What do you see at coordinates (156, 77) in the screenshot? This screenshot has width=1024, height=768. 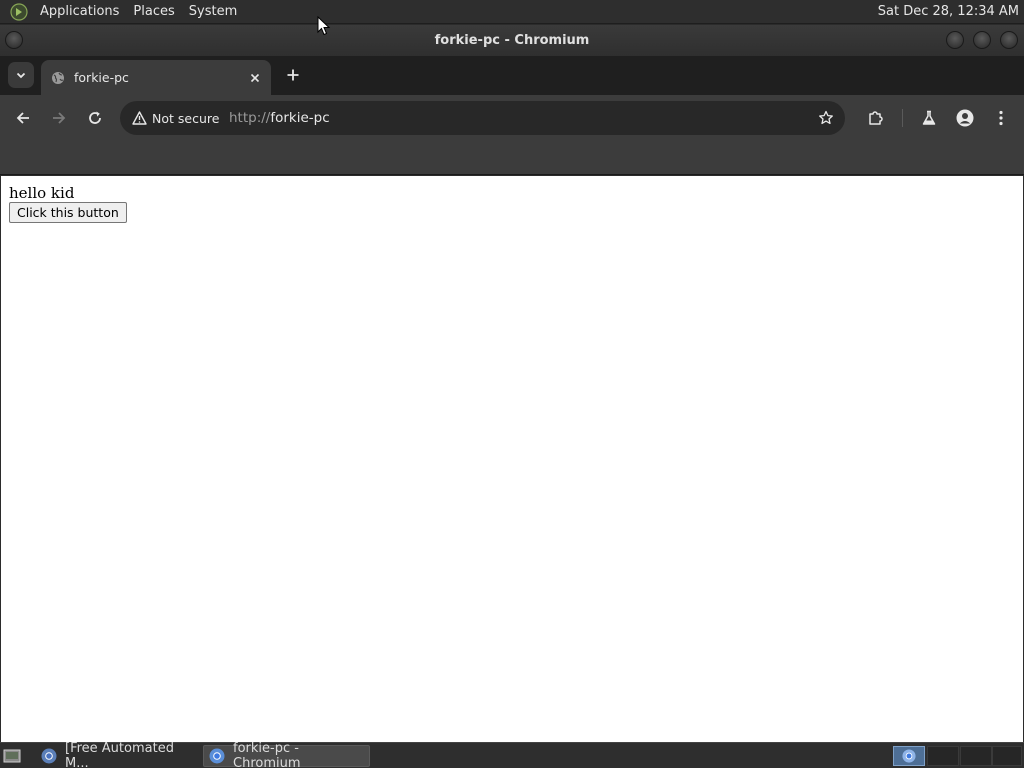 I see `tab-forkie-pc: forkie-pc` at bounding box center [156, 77].